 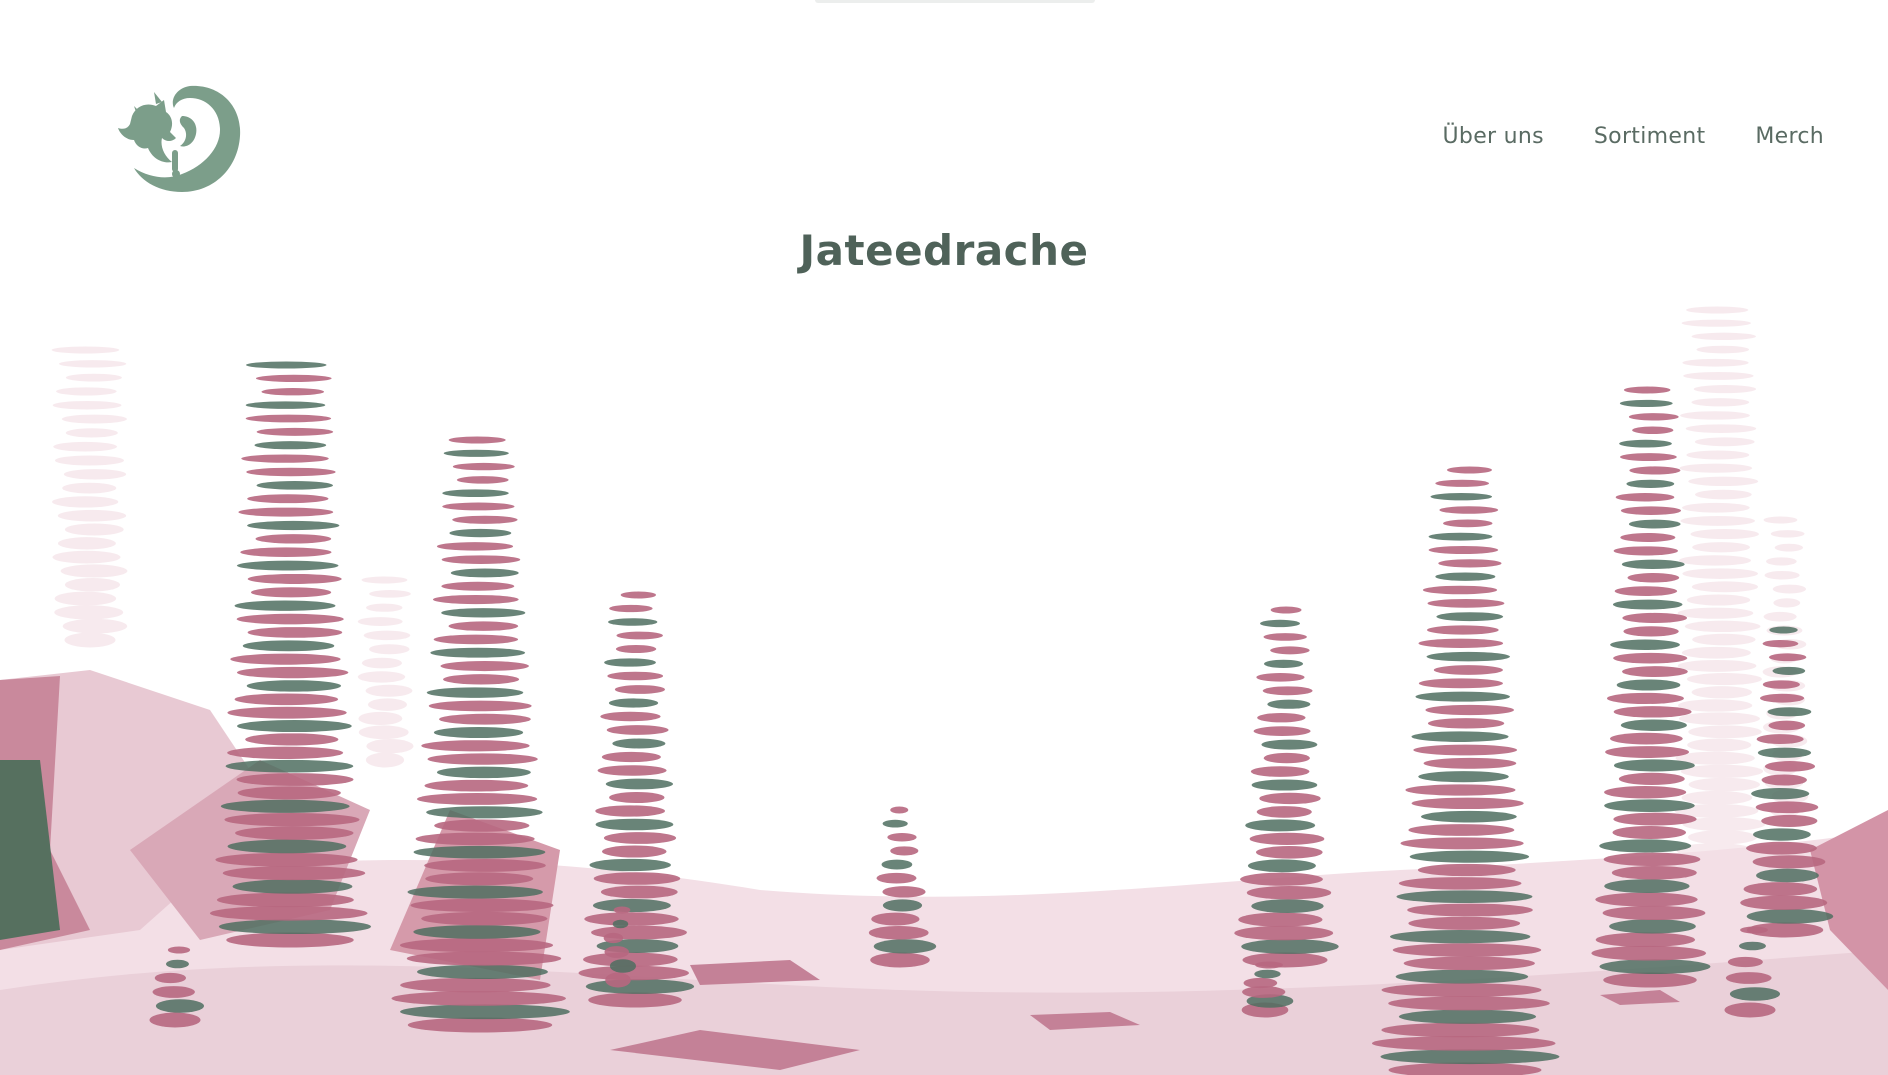 I want to click on nav-link-merch: Merch, so click(x=1789, y=136).